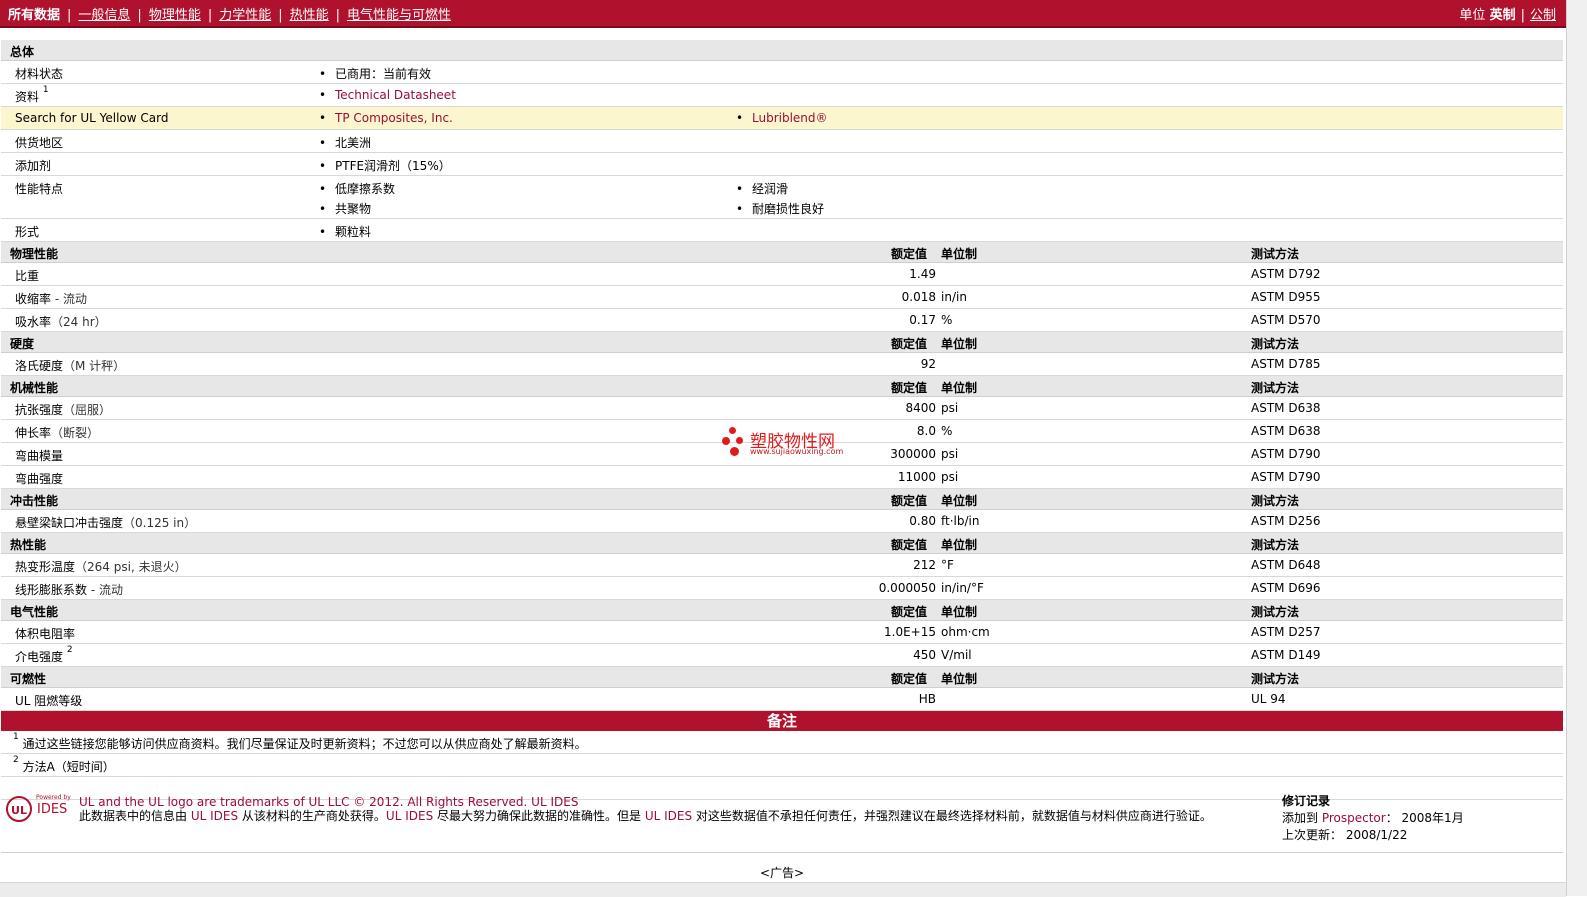 The height and width of the screenshot is (897, 1587). I want to click on property-test-method: ASTM D790, so click(1286, 477).